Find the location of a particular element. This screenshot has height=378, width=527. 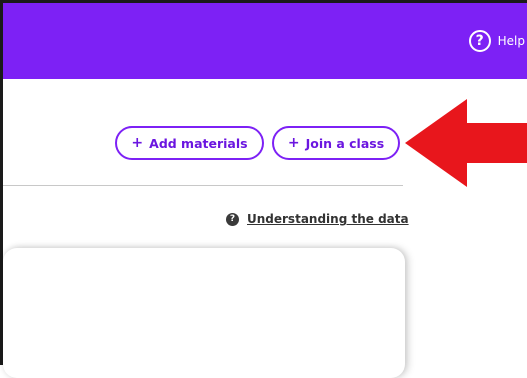

help-button: ? Help is located at coordinates (496, 41).